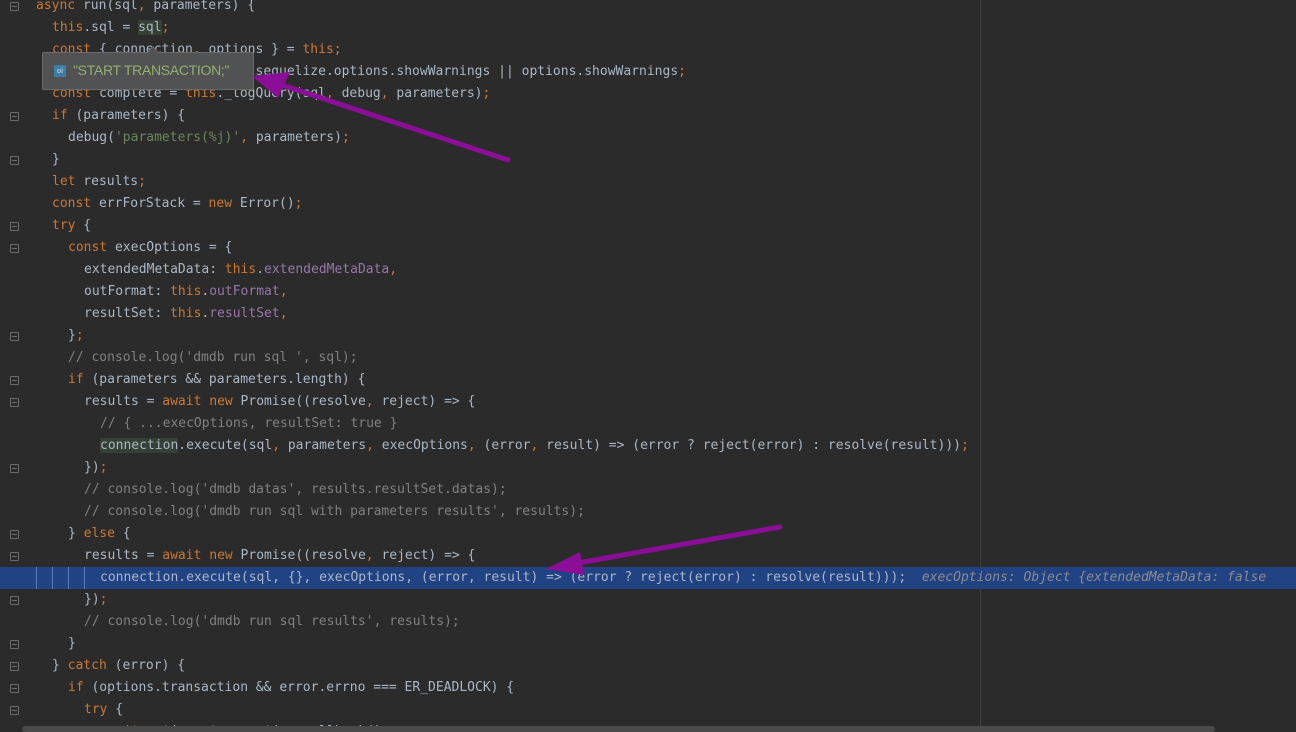 The width and height of the screenshot is (1296, 732). I want to click on code-line: this.sql = sql;, so click(110, 28).